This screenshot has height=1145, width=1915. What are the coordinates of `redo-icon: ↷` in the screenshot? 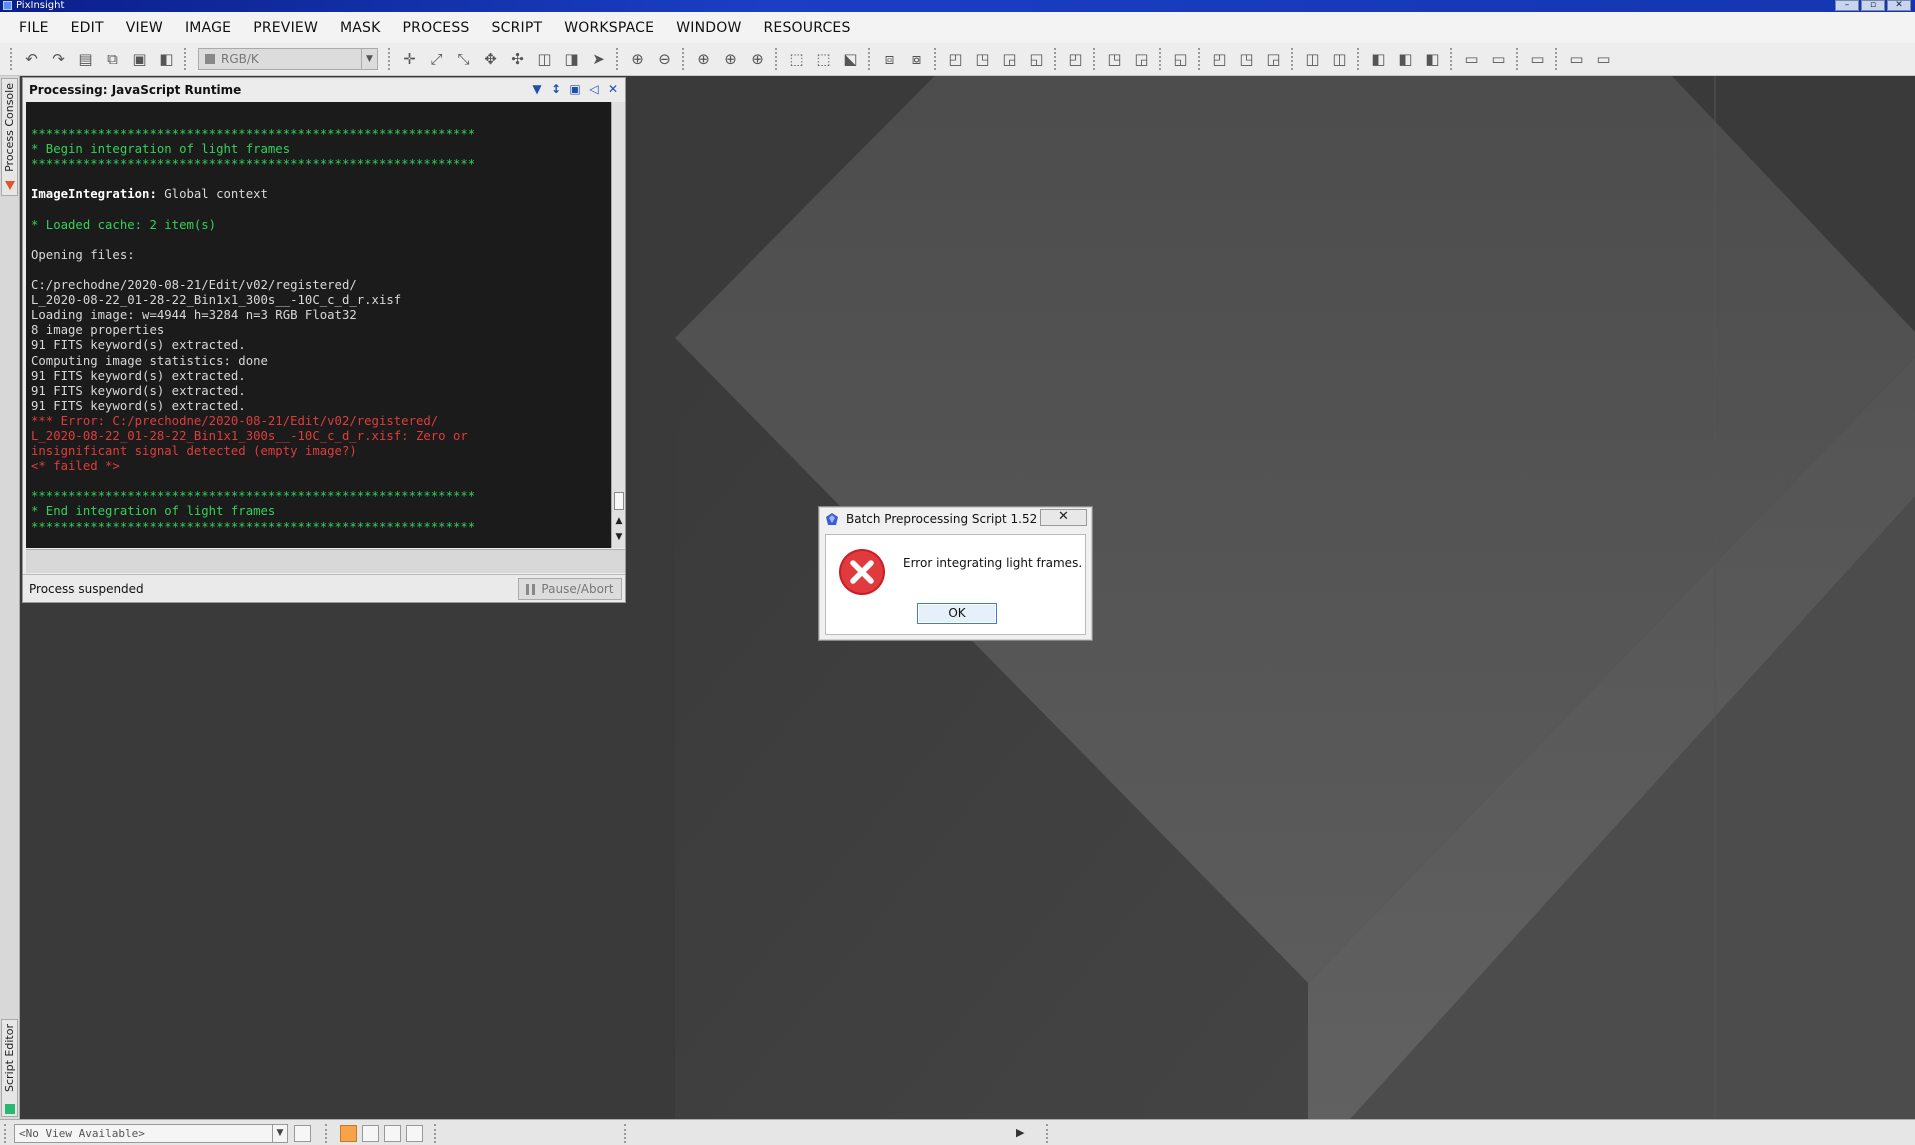 It's located at (58, 59).